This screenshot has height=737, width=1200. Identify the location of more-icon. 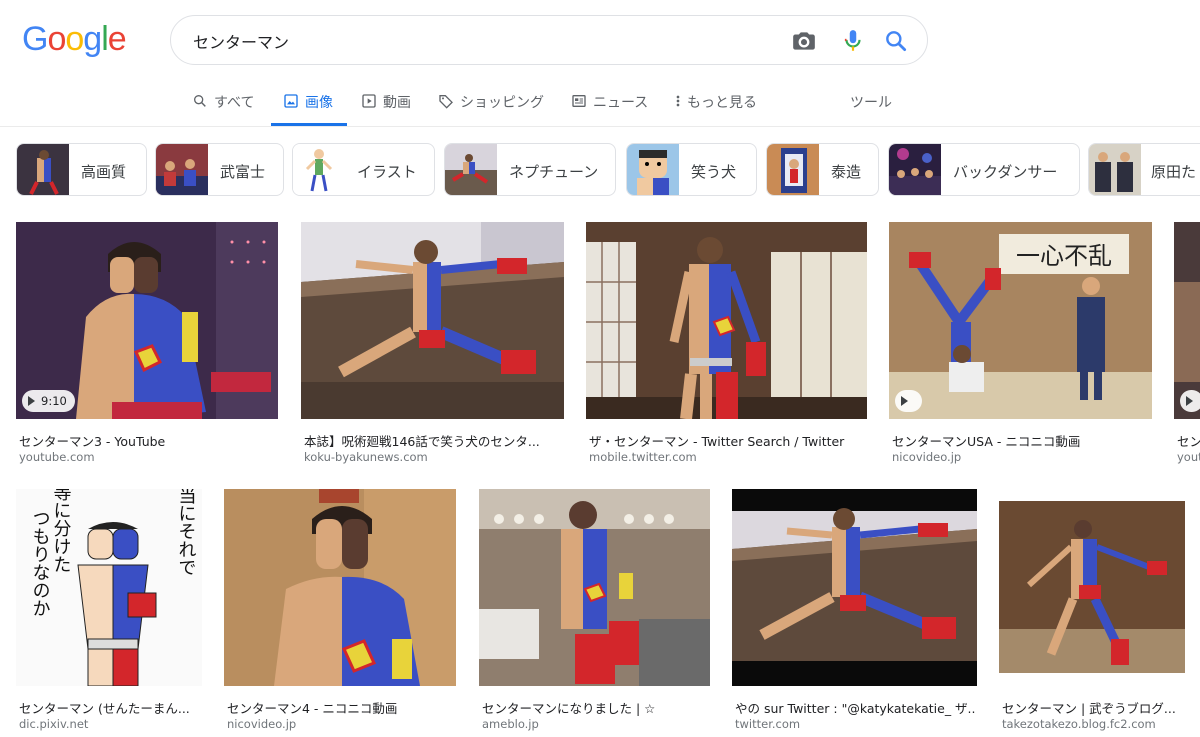
(678, 101).